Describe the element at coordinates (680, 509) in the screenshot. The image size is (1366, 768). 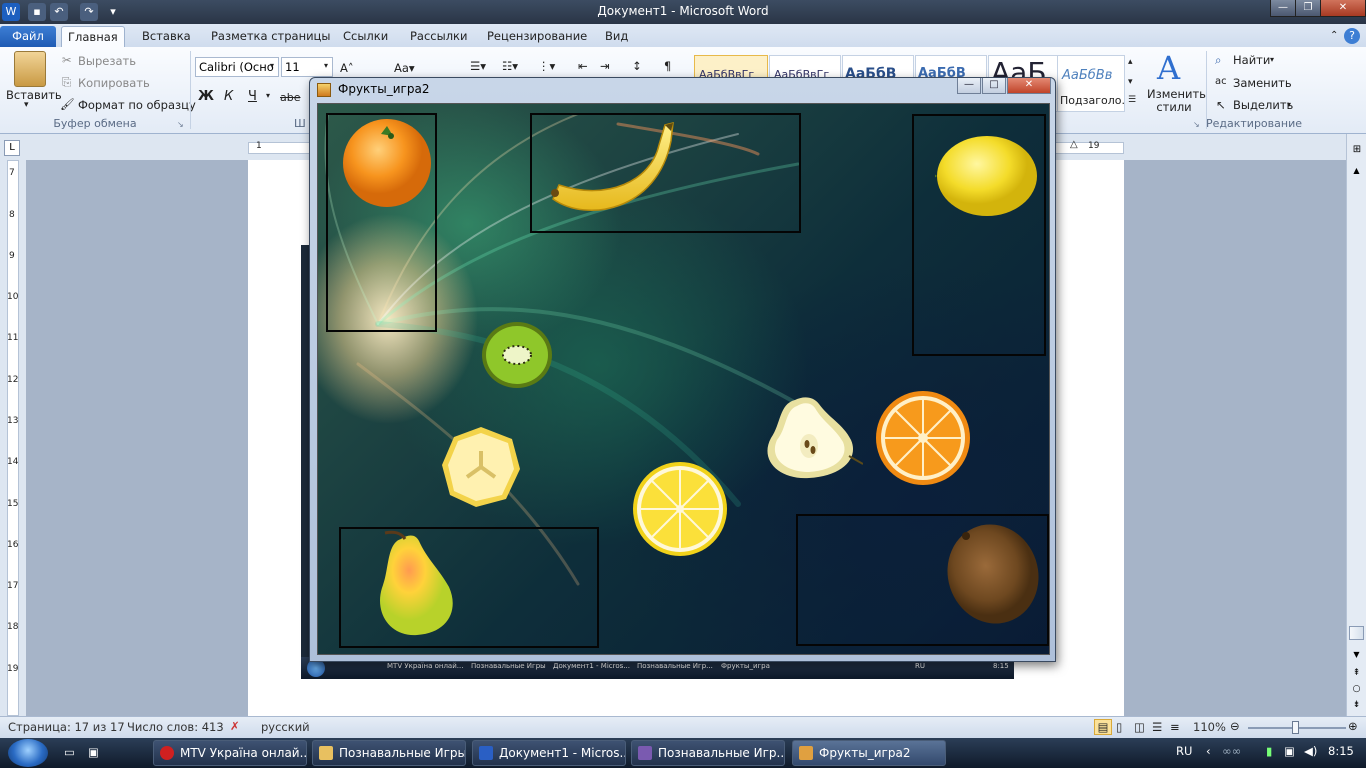
I see `lemon-slice` at that location.